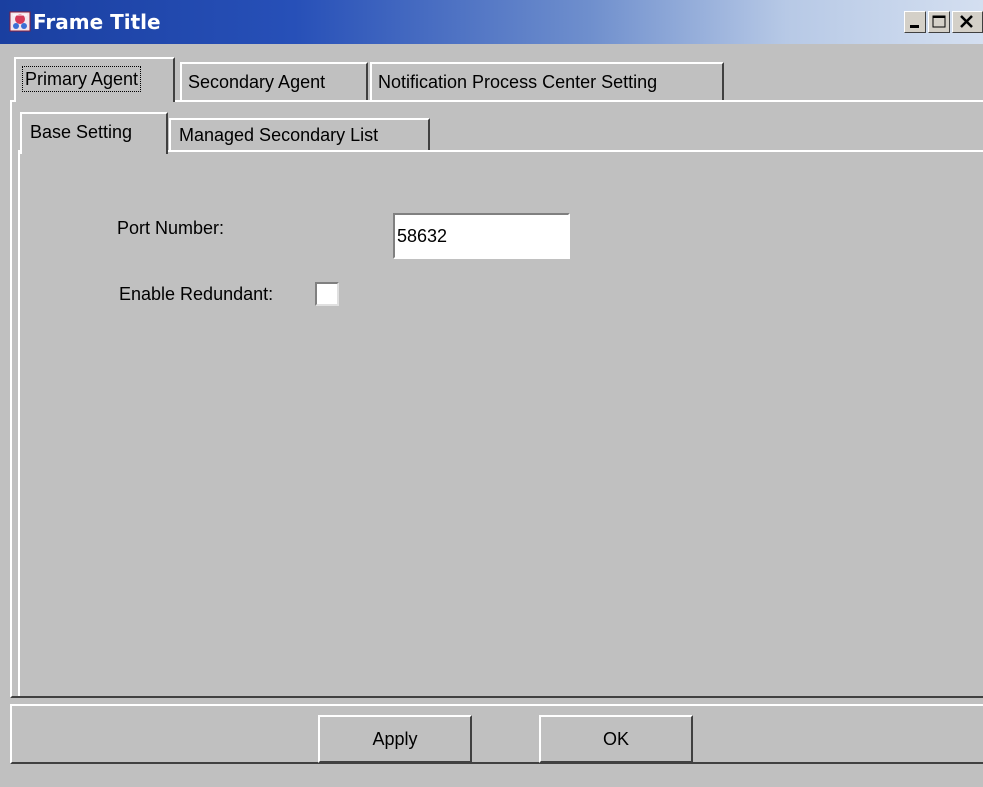 This screenshot has width=983, height=787. What do you see at coordinates (481, 236) in the screenshot?
I see `port-number-input` at bounding box center [481, 236].